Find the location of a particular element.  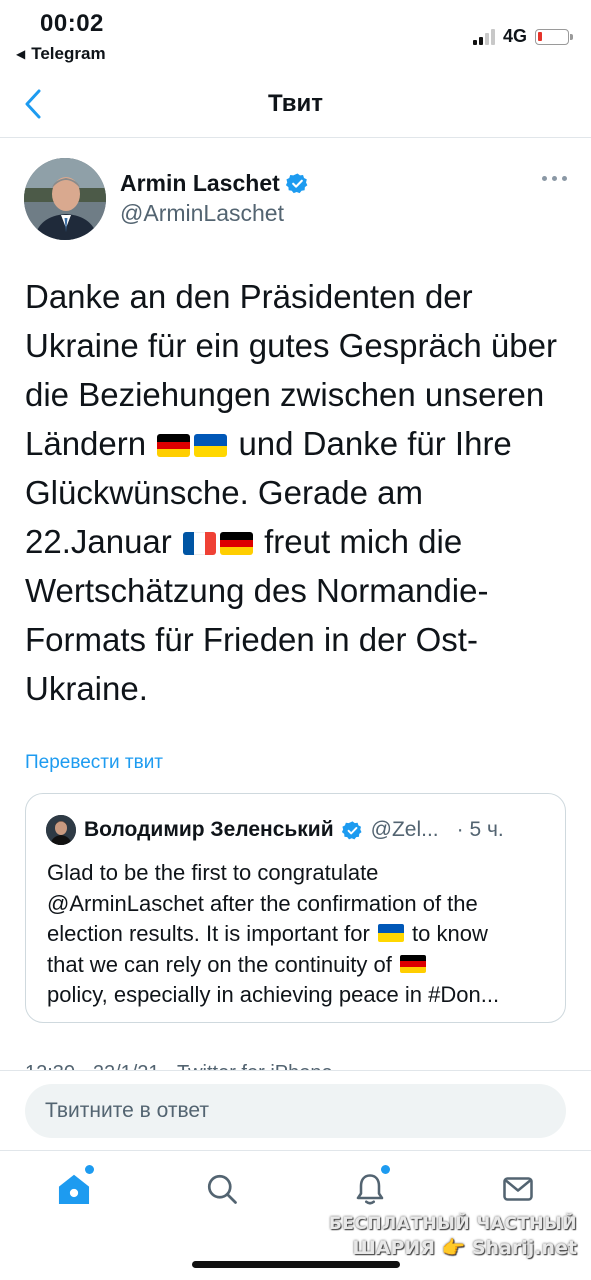

notifications-icon is located at coordinates (370, 1189).